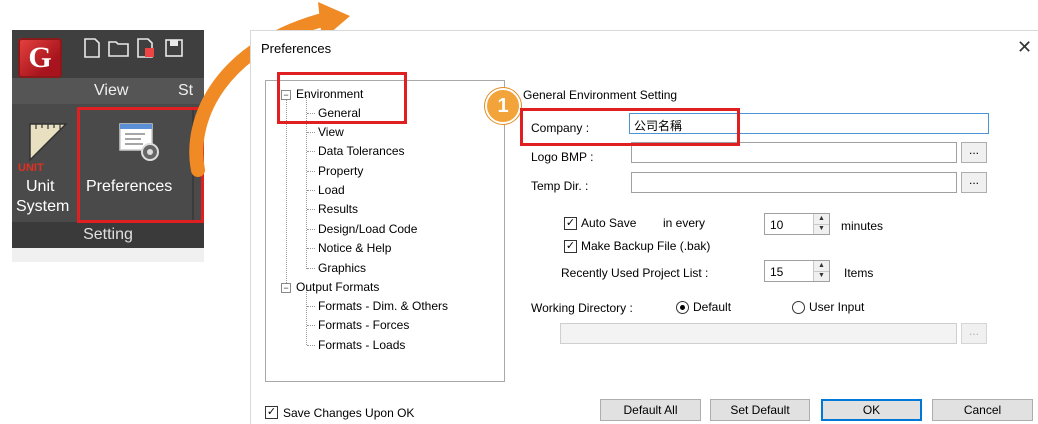 This screenshot has height=424, width=1038. I want to click on tree-item-view: View, so click(331, 132).